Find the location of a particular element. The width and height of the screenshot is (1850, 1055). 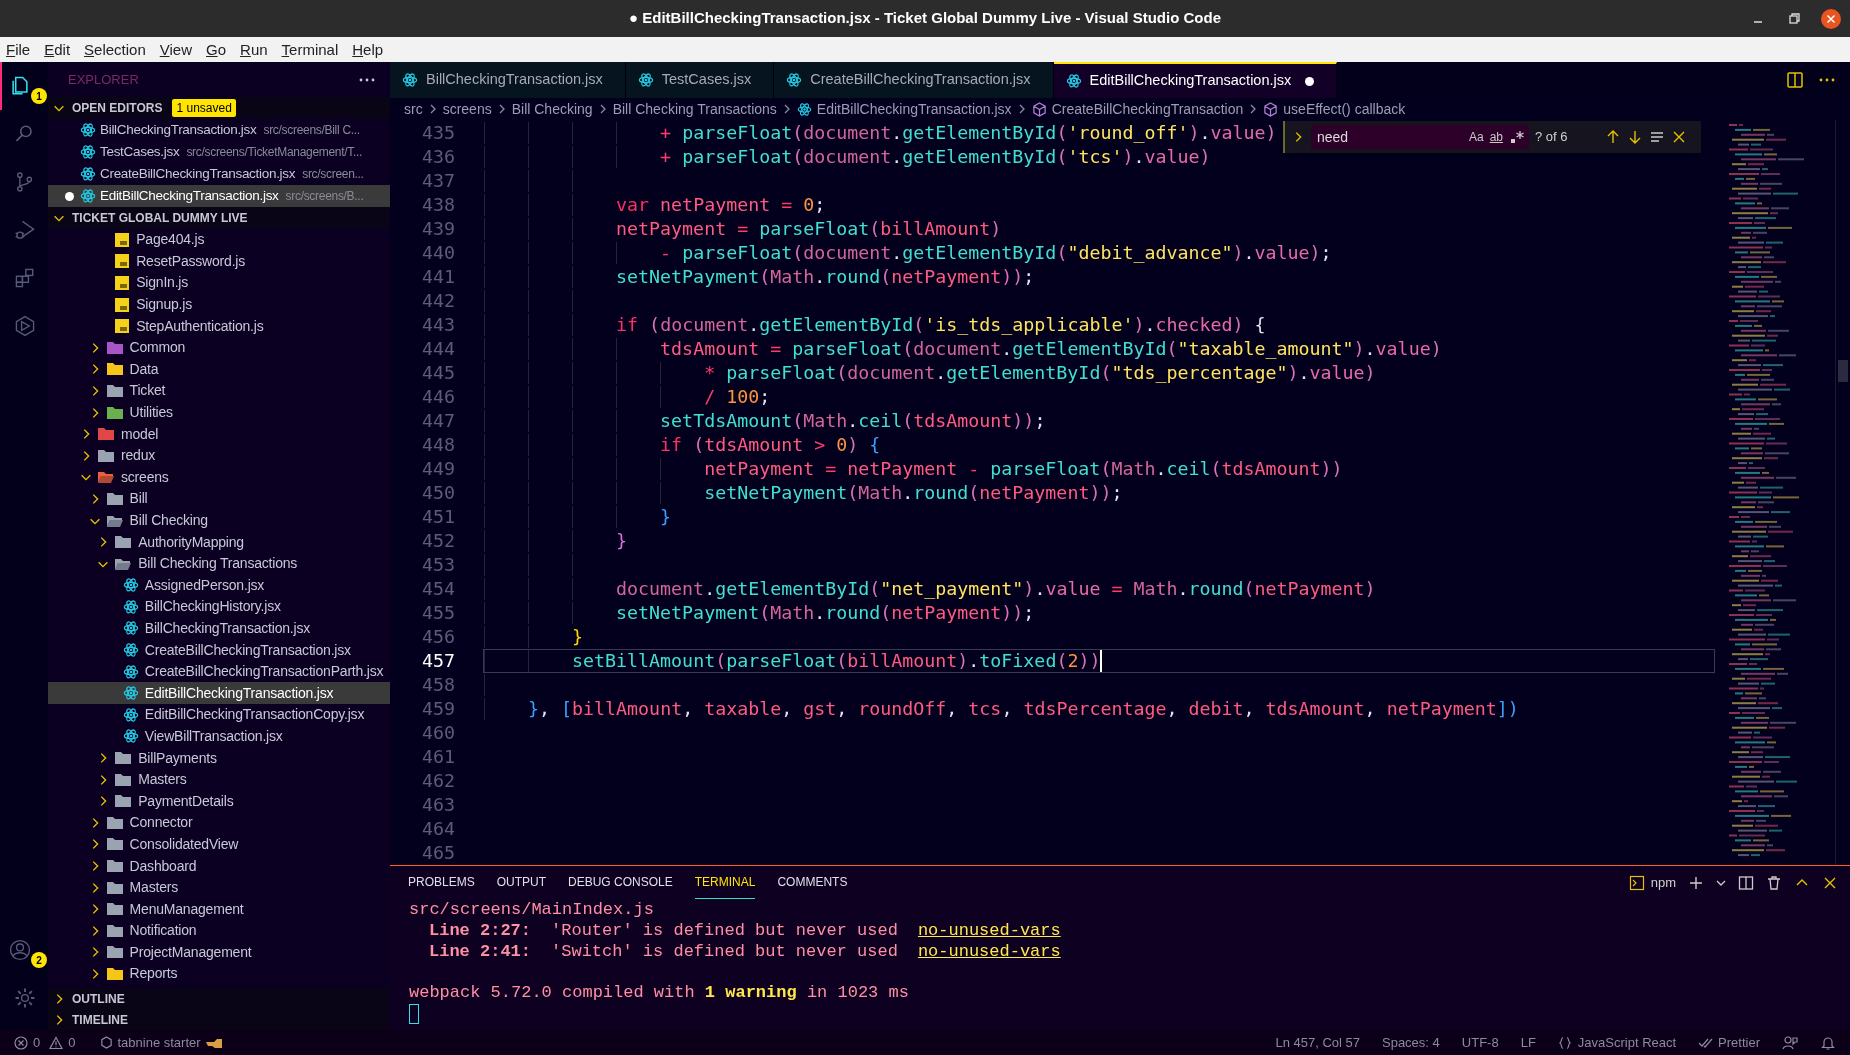

editor-tab: CreateBillCheckingTransaction.jsx is located at coordinates (914, 80).